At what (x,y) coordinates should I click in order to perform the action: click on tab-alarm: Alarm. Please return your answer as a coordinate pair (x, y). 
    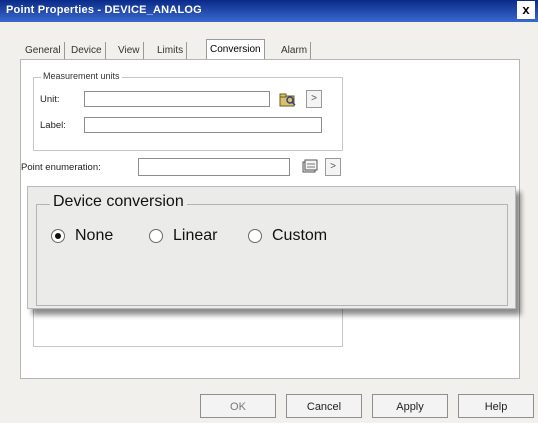
    Looking at the image, I should click on (295, 50).